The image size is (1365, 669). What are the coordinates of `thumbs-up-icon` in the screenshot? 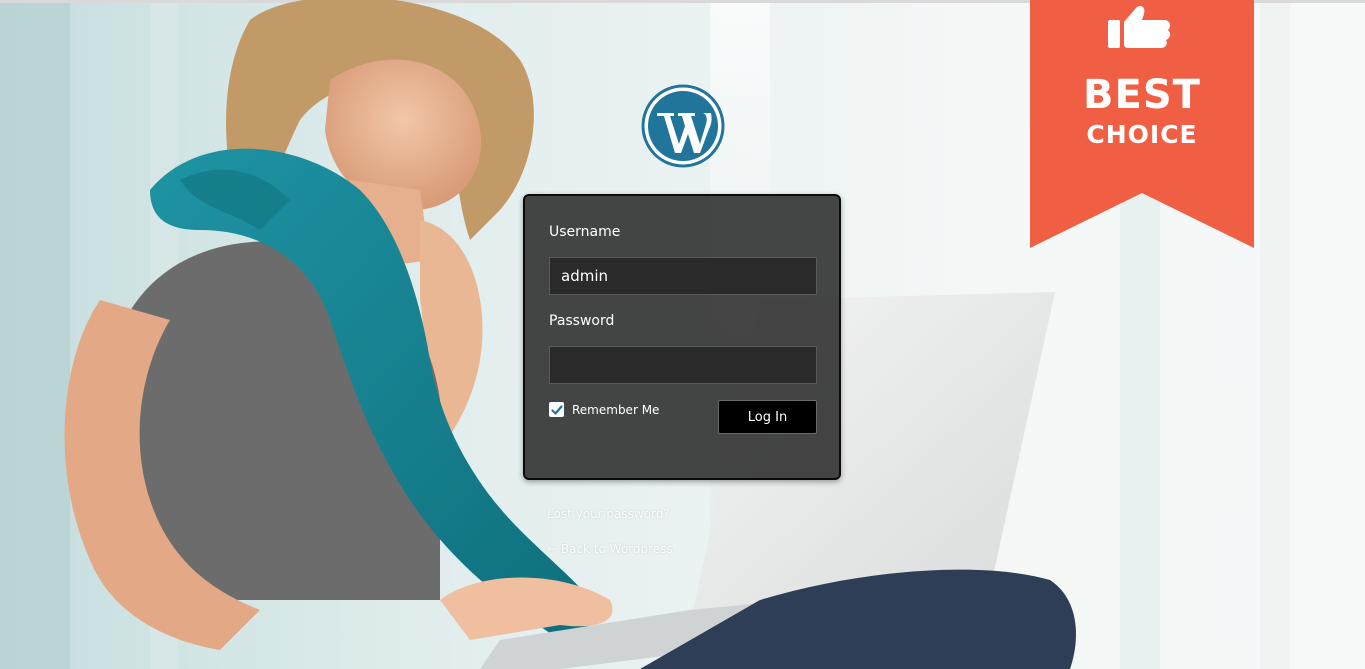 It's located at (1139, 27).